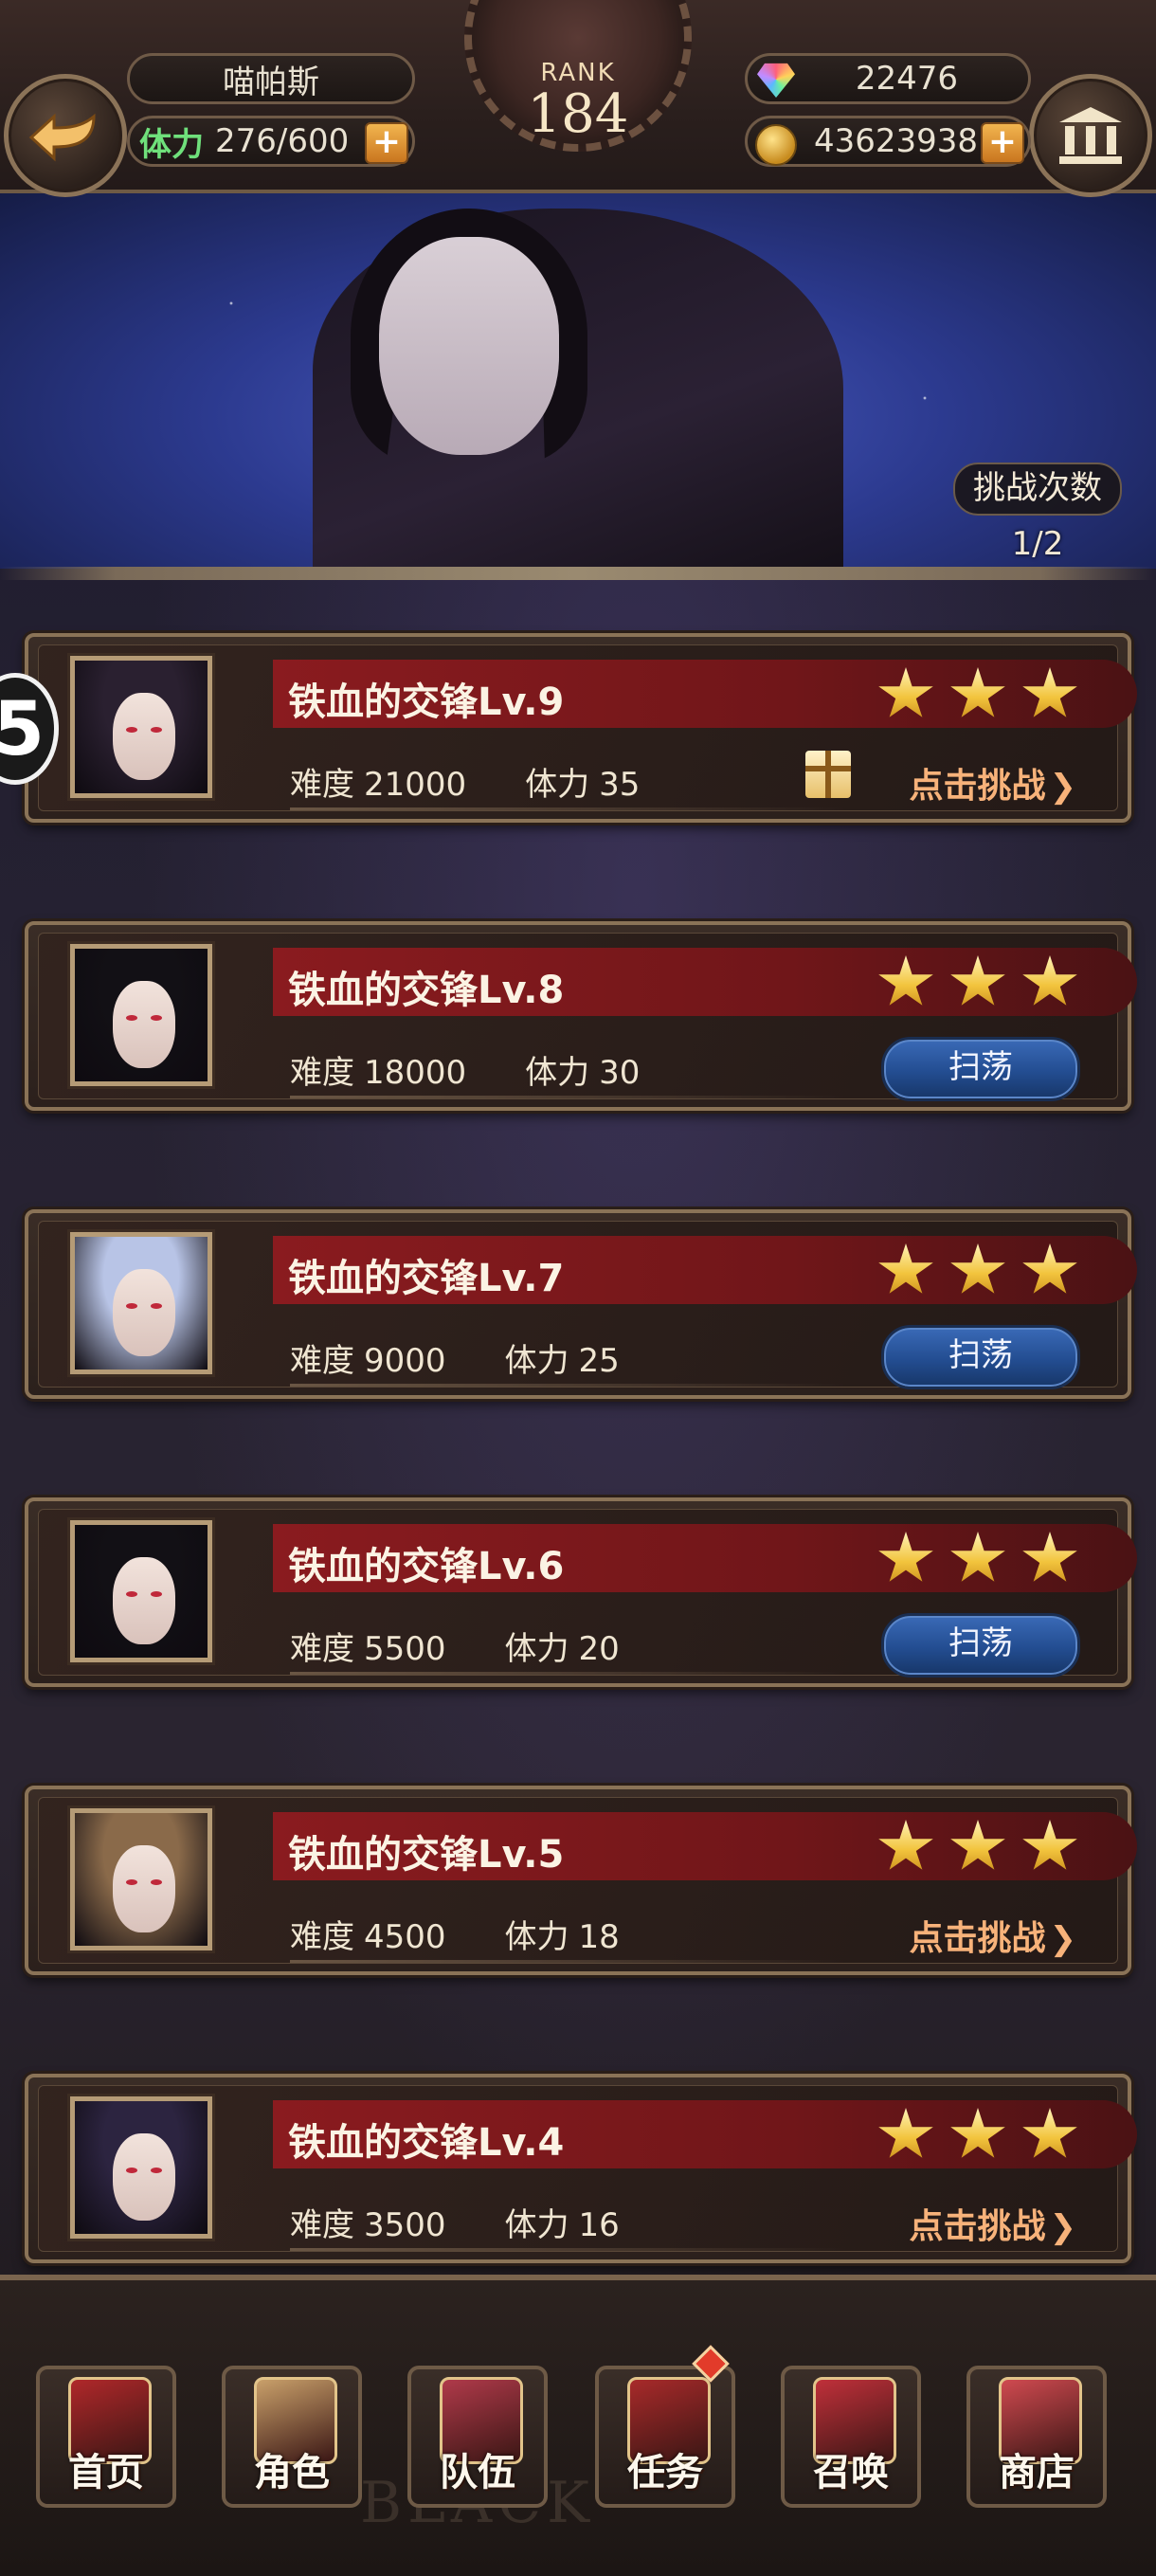 The image size is (1156, 2576). I want to click on stamina-cost-value: 18, so click(599, 1937).